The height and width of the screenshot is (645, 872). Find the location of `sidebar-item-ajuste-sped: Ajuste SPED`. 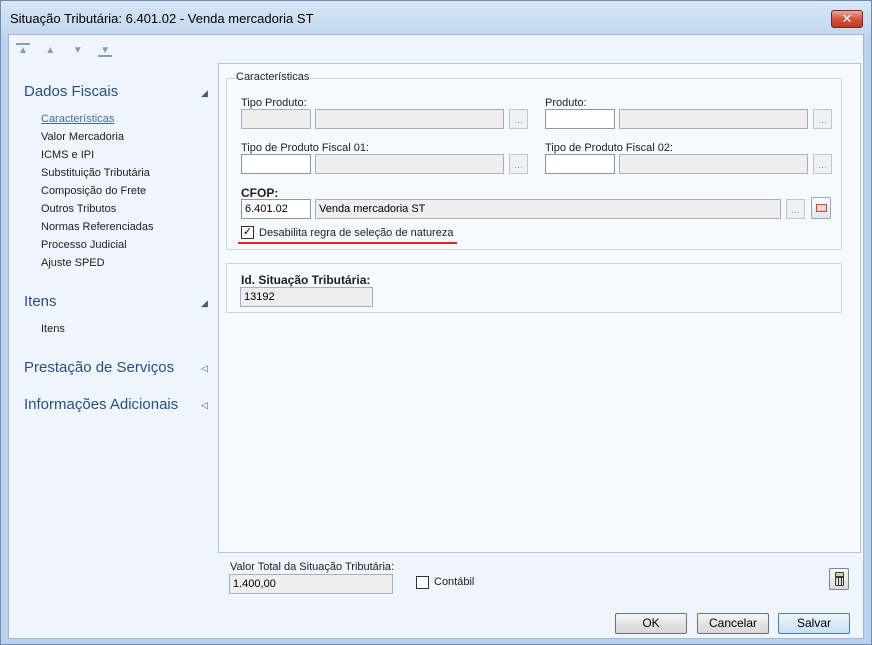

sidebar-item-ajuste-sped: Ajuste SPED is located at coordinates (73, 263).